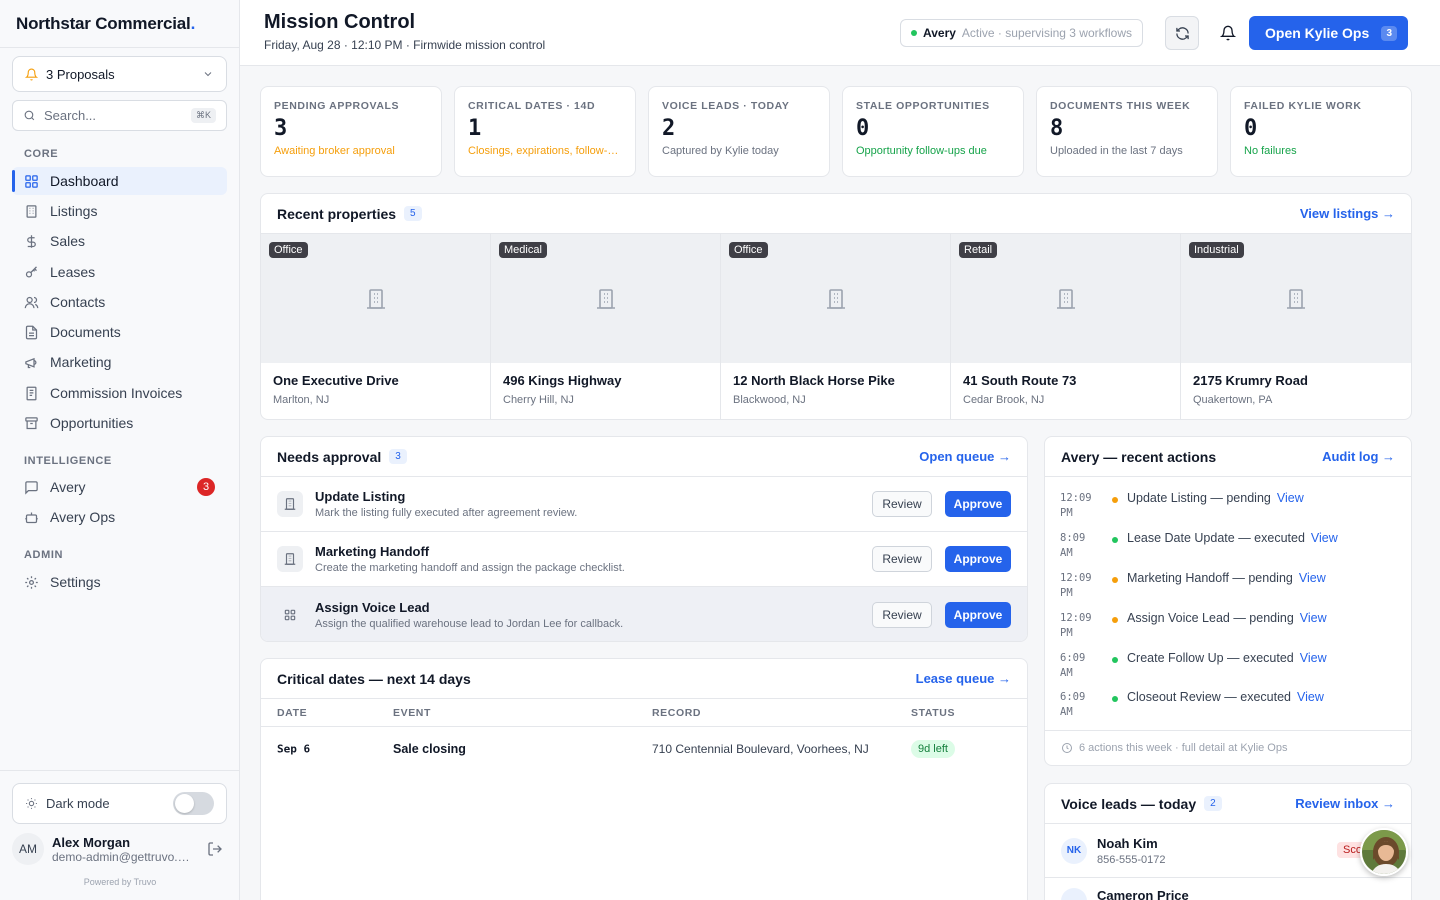 The height and width of the screenshot is (900, 1440). Describe the element at coordinates (978, 250) in the screenshot. I see `property-type-tag: Retail` at that location.